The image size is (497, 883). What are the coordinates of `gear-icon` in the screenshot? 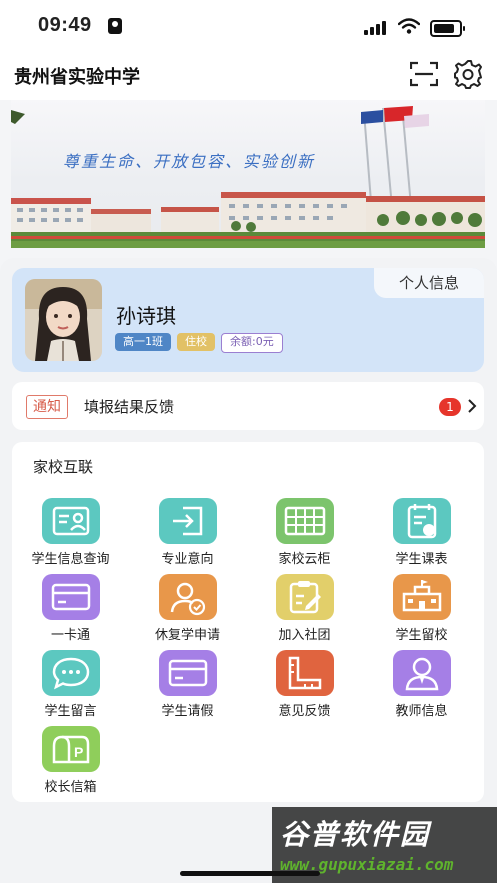 It's located at (468, 74).